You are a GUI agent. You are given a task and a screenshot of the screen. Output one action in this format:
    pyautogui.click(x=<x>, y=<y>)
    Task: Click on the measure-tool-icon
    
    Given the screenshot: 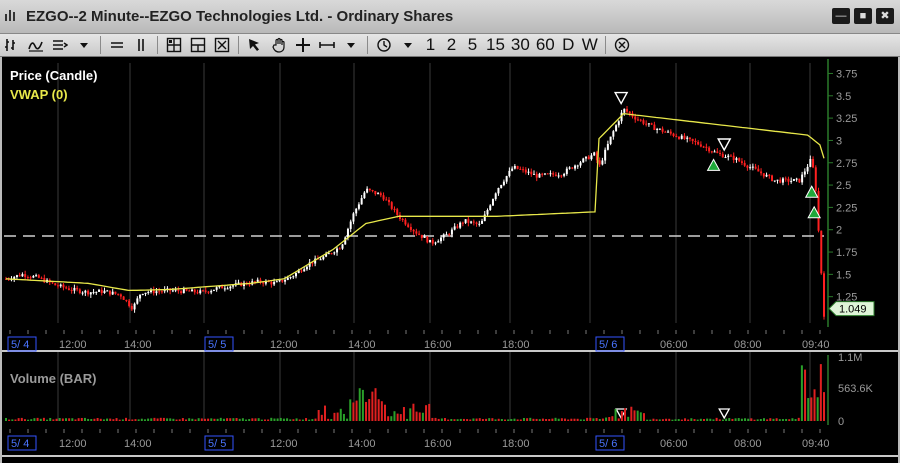 What is the action you would take?
    pyautogui.click(x=327, y=45)
    